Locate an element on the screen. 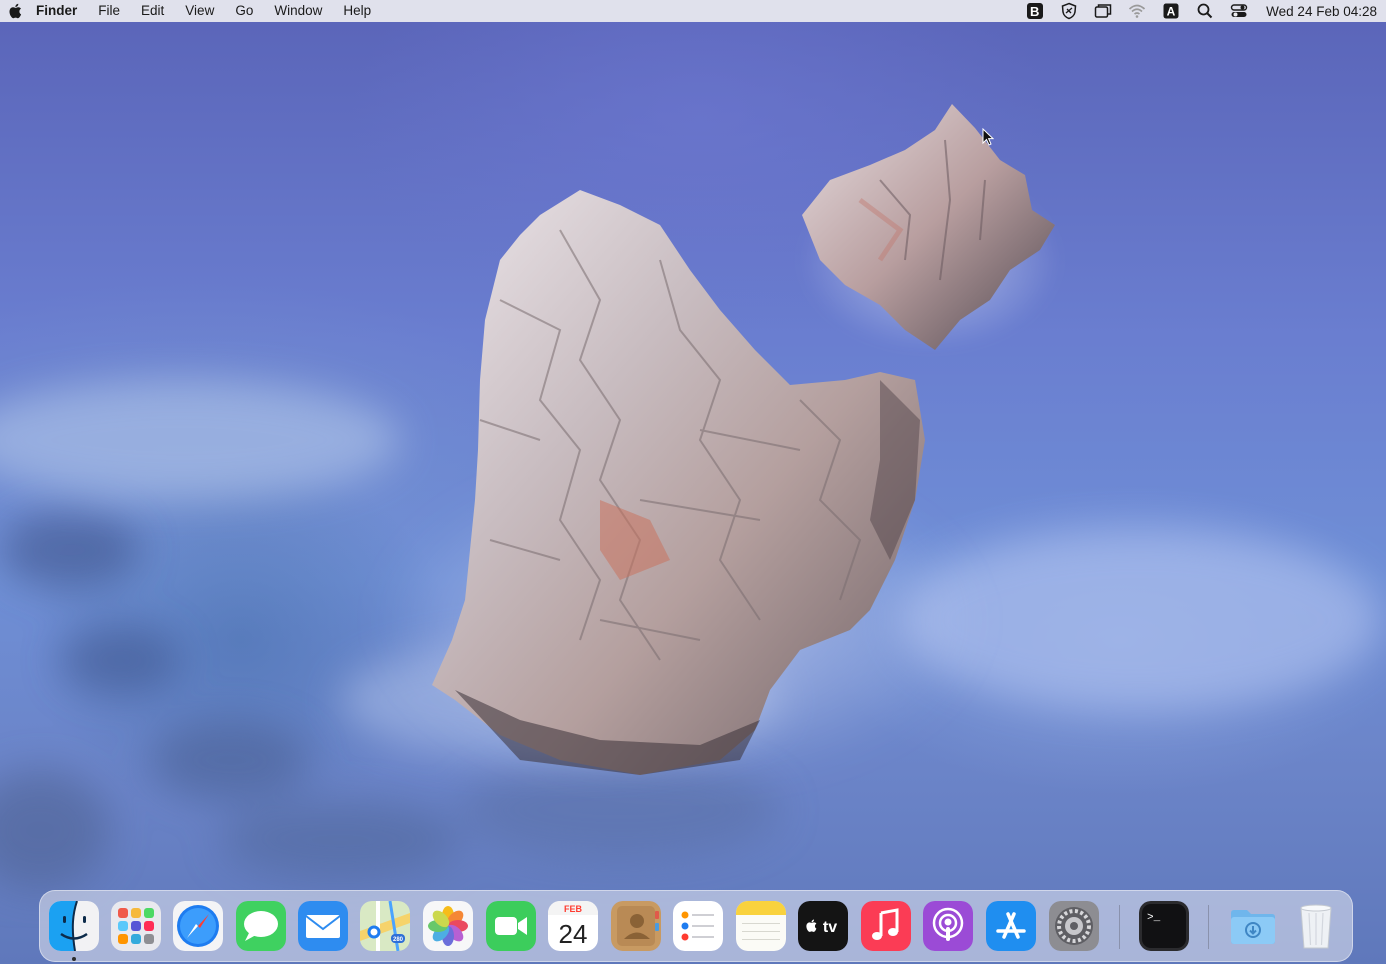  dock-item-maps: 280 is located at coordinates (385, 926).